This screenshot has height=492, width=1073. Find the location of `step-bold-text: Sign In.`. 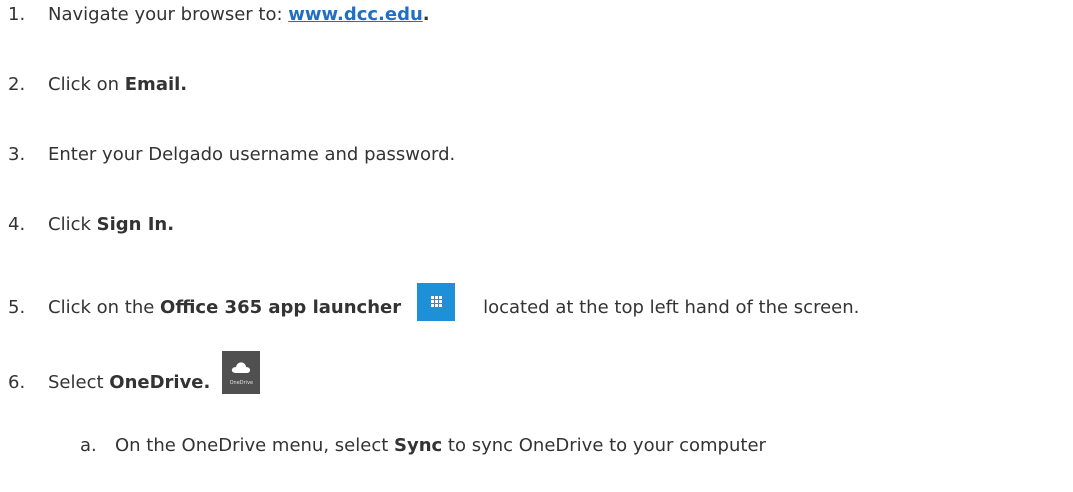

step-bold-text: Sign In. is located at coordinates (135, 224).